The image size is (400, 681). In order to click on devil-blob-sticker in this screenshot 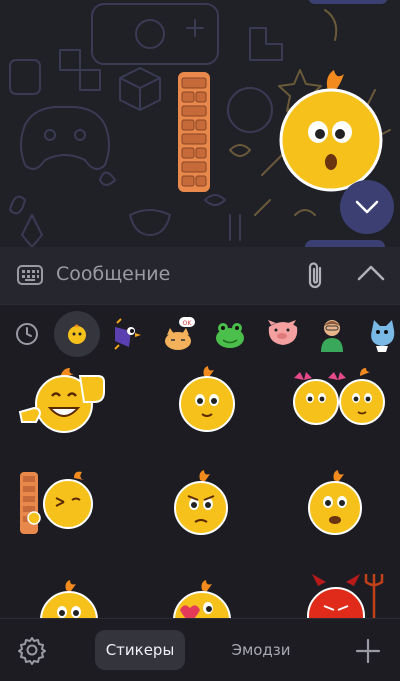, I will do `click(346, 594)`.